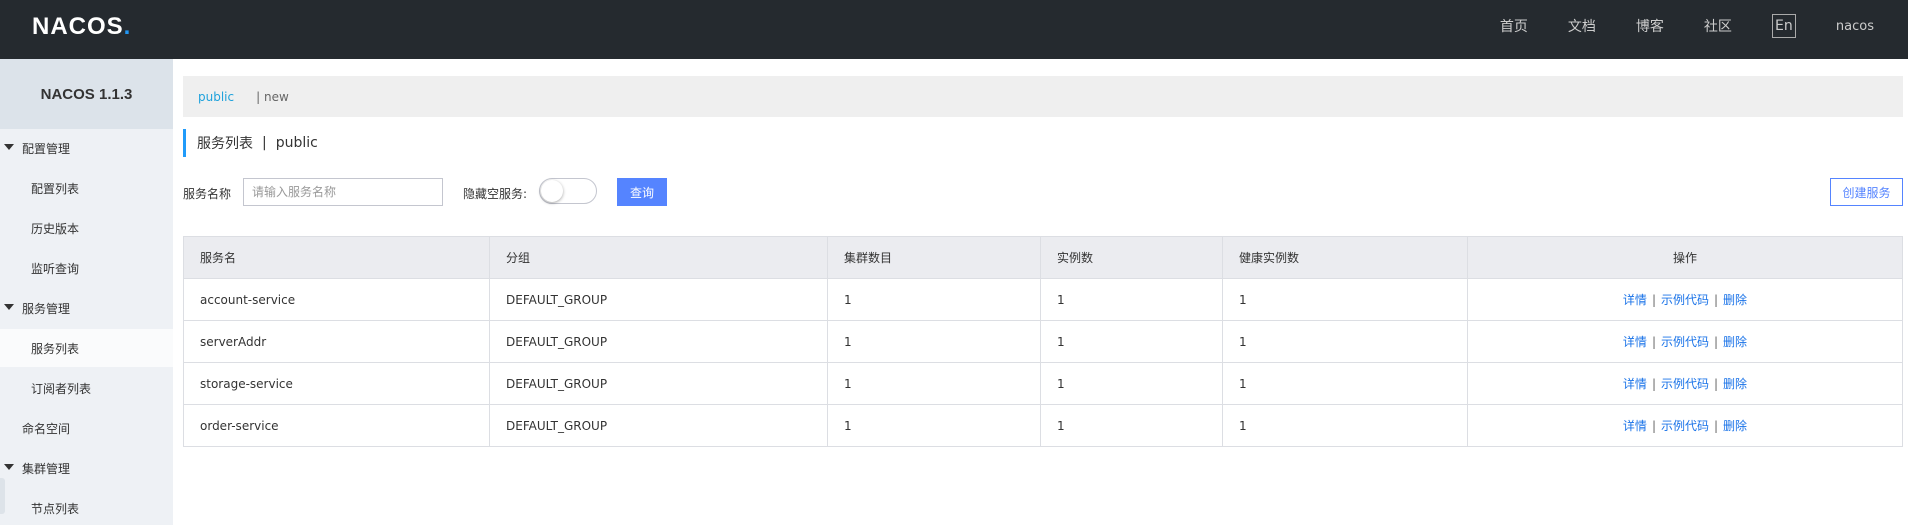 The image size is (1908, 527). I want to click on sidebar-group-config: 配置管理, so click(86, 148).